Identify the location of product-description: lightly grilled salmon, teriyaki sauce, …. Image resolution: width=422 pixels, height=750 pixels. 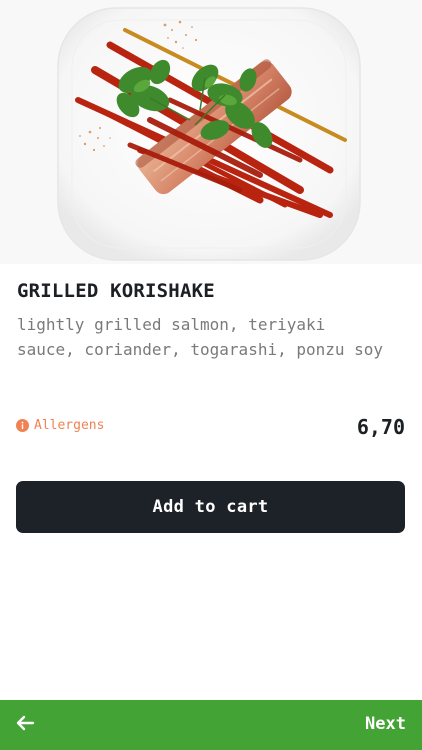
(200, 337).